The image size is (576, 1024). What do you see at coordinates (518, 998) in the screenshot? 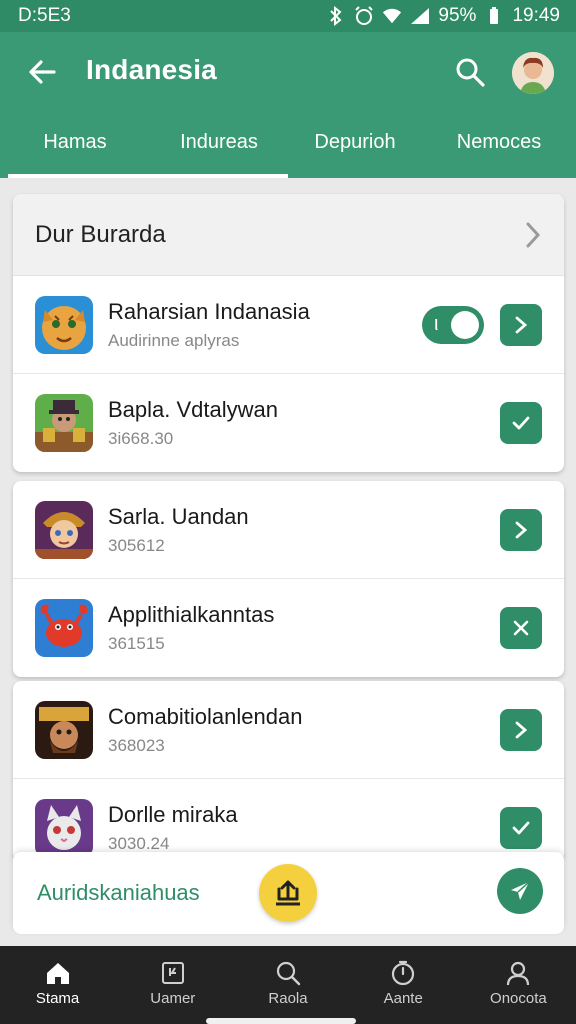
I see `nav-label: Onocota` at bounding box center [518, 998].